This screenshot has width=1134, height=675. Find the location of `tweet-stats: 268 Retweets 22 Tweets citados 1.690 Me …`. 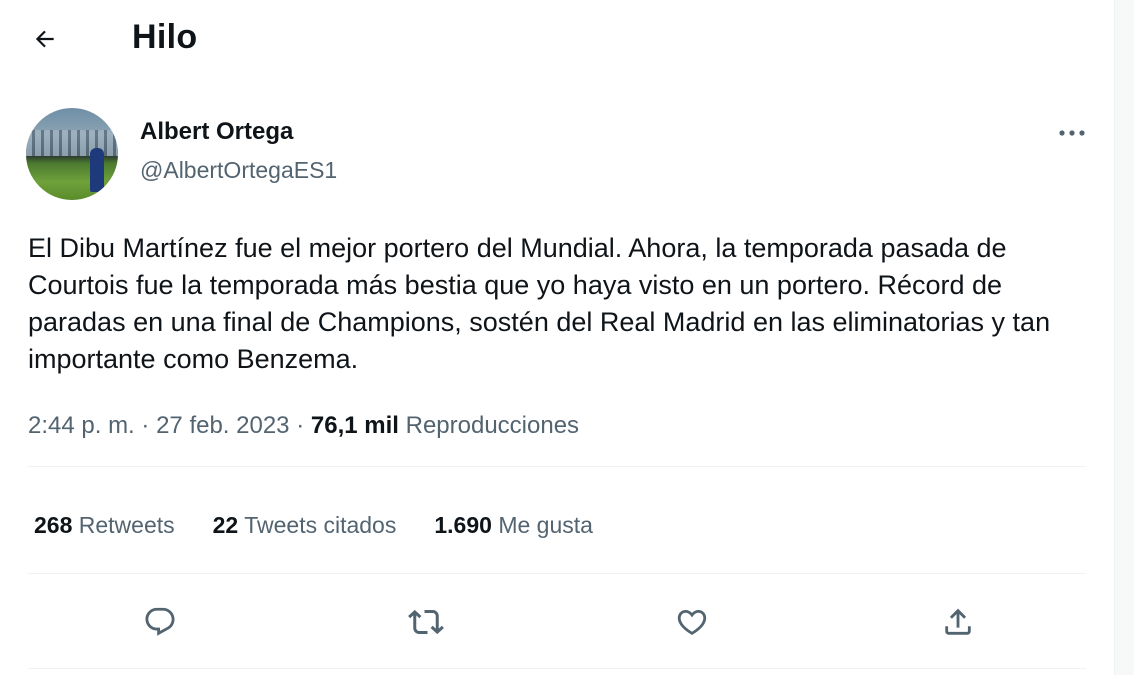

tweet-stats: 268 Retweets 22 Tweets citados 1.690 Me … is located at coordinates (313, 525).